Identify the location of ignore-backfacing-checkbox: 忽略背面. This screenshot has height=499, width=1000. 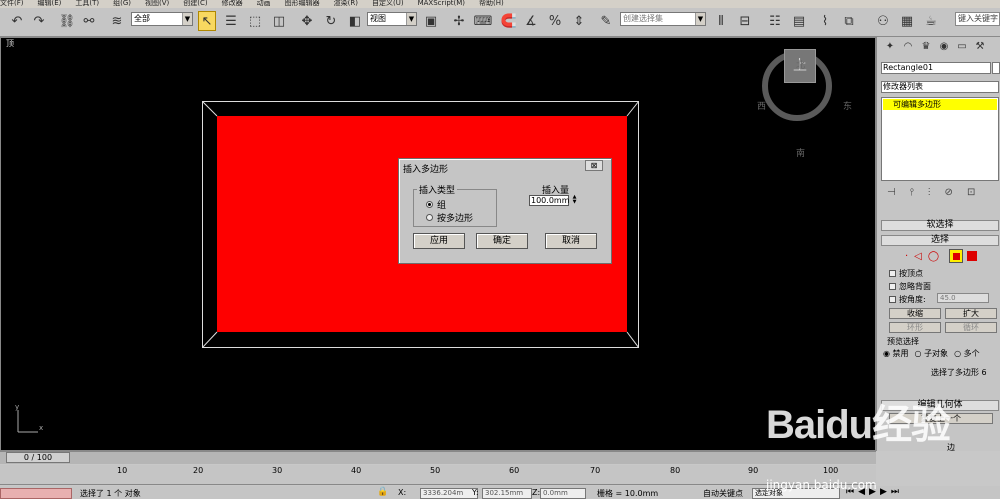
(910, 286).